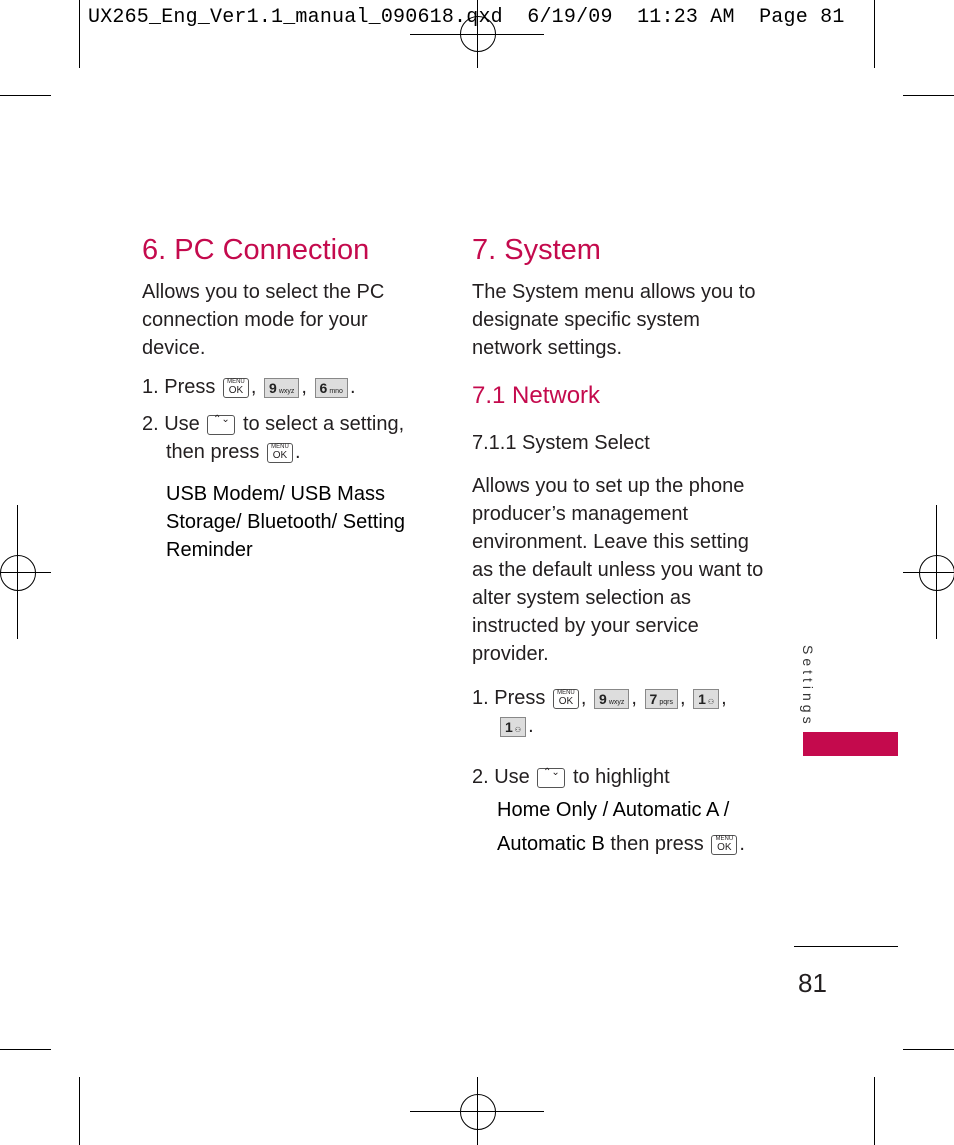  Describe the element at coordinates (621, 844) in the screenshot. I see `system-options-line-2: Automatic B then press MENU OK.` at that location.